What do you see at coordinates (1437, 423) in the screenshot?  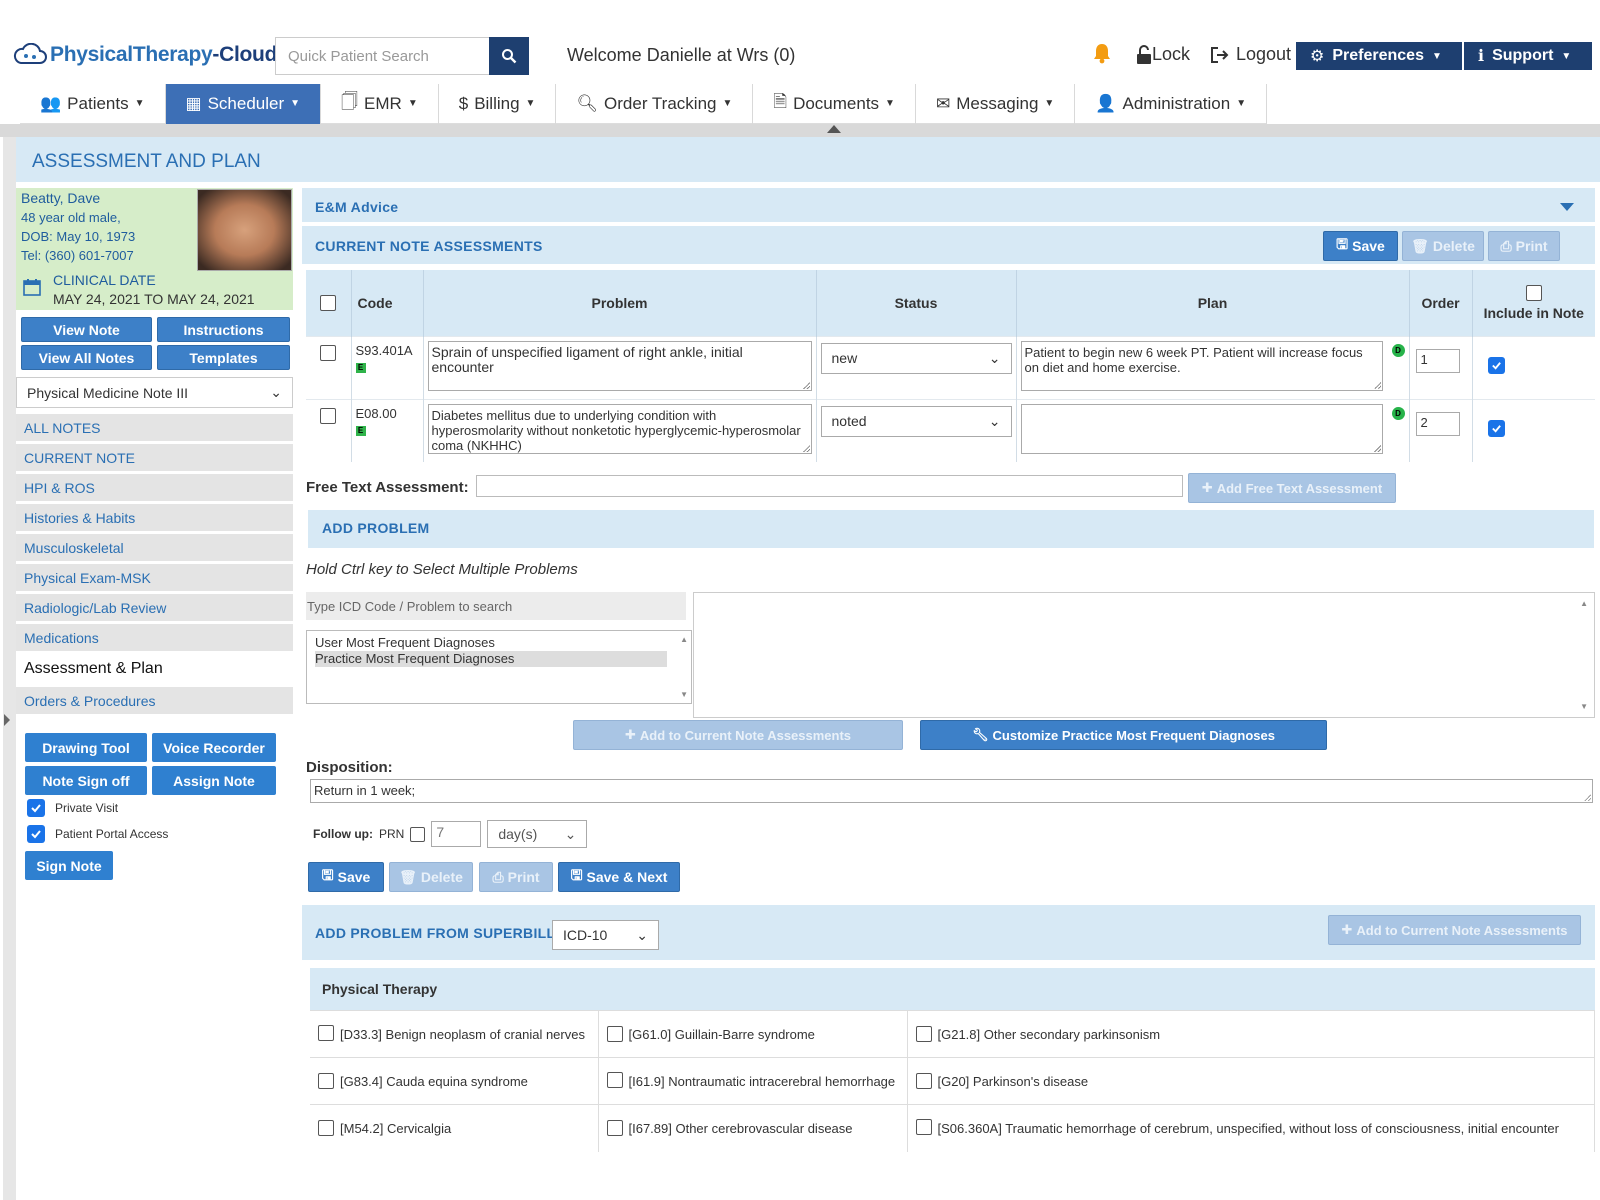 I see `order-input: 2` at bounding box center [1437, 423].